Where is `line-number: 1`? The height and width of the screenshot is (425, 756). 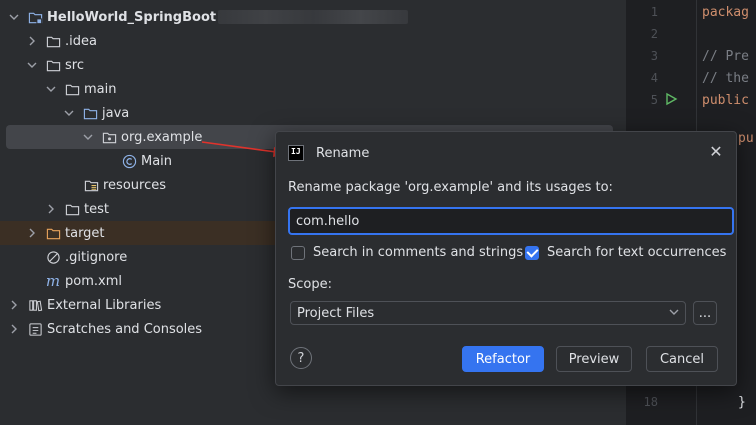 line-number: 1 is located at coordinates (654, 12).